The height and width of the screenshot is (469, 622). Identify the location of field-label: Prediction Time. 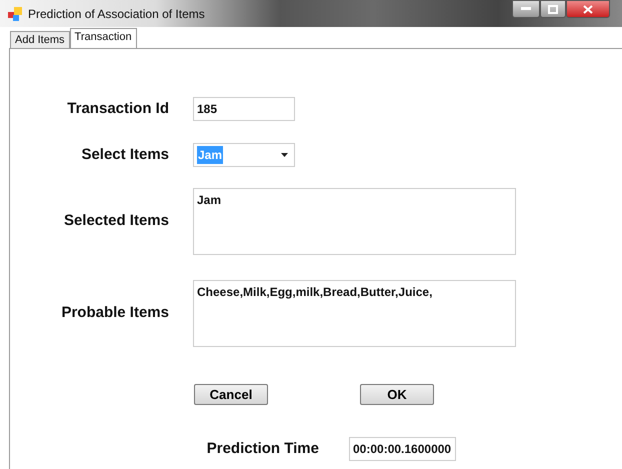
(262, 448).